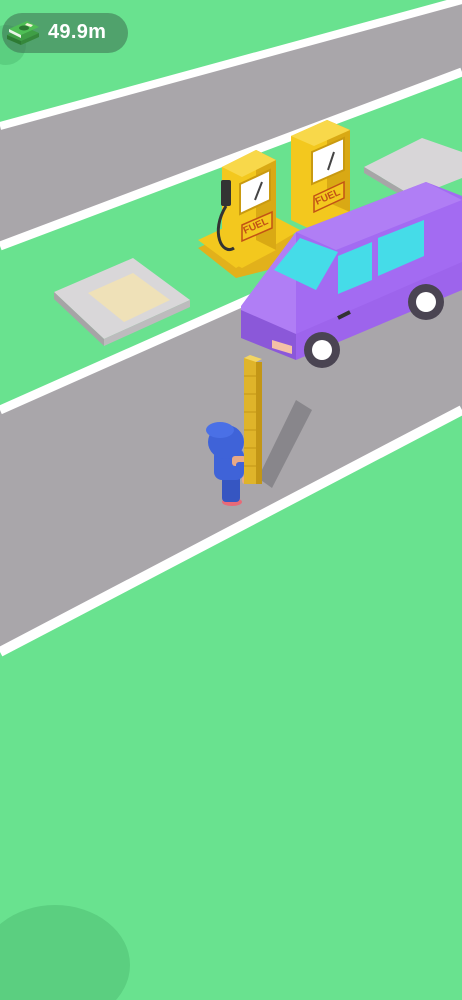  I want to click on fuel-pump-left: FUEL, so click(246, 209).